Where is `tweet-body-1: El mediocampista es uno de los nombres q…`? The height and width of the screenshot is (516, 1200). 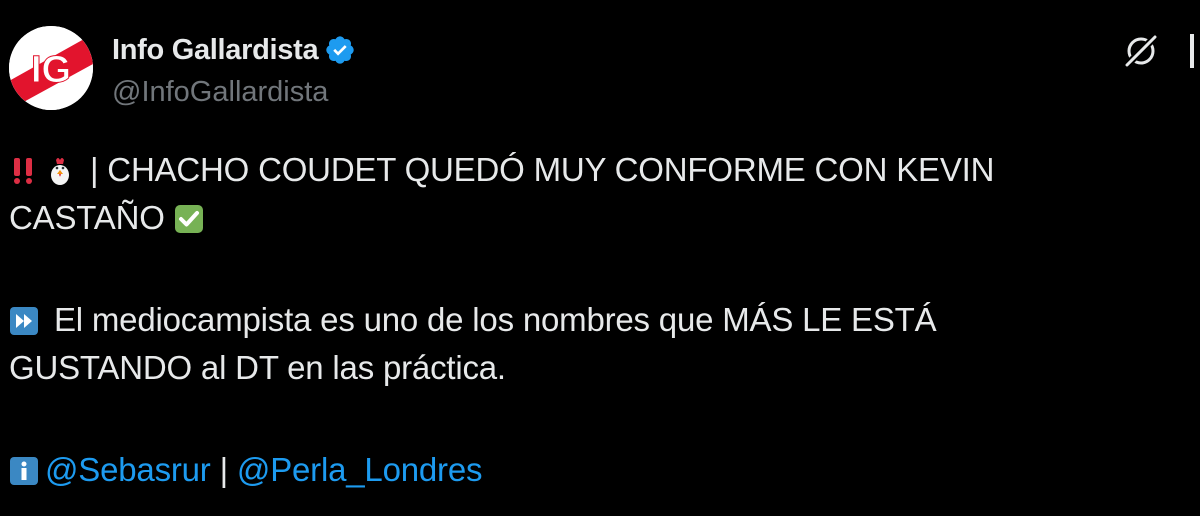
tweet-body-1: El mediocampista es uno de los nombres q… is located at coordinates (491, 319).